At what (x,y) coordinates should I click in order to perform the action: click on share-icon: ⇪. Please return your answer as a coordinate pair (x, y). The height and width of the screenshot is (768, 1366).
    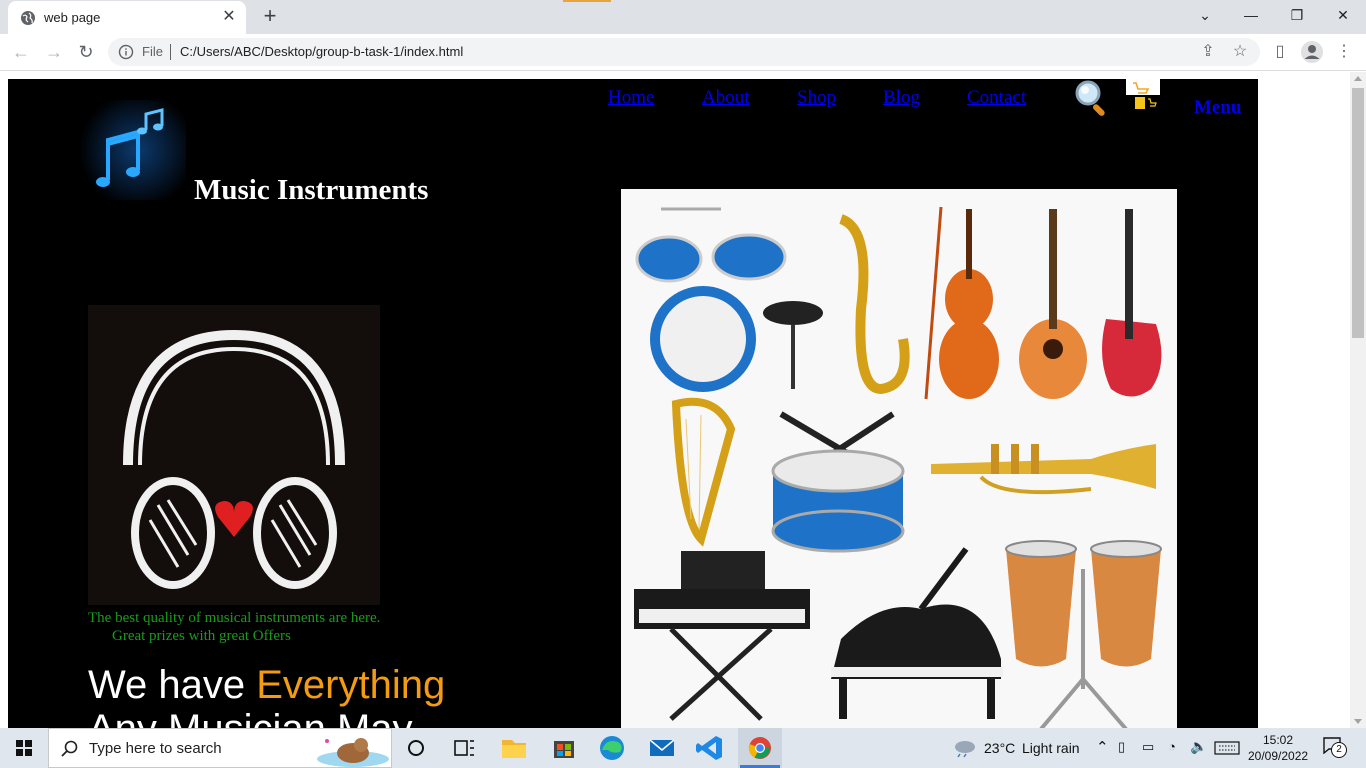
    Looking at the image, I should click on (1208, 52).